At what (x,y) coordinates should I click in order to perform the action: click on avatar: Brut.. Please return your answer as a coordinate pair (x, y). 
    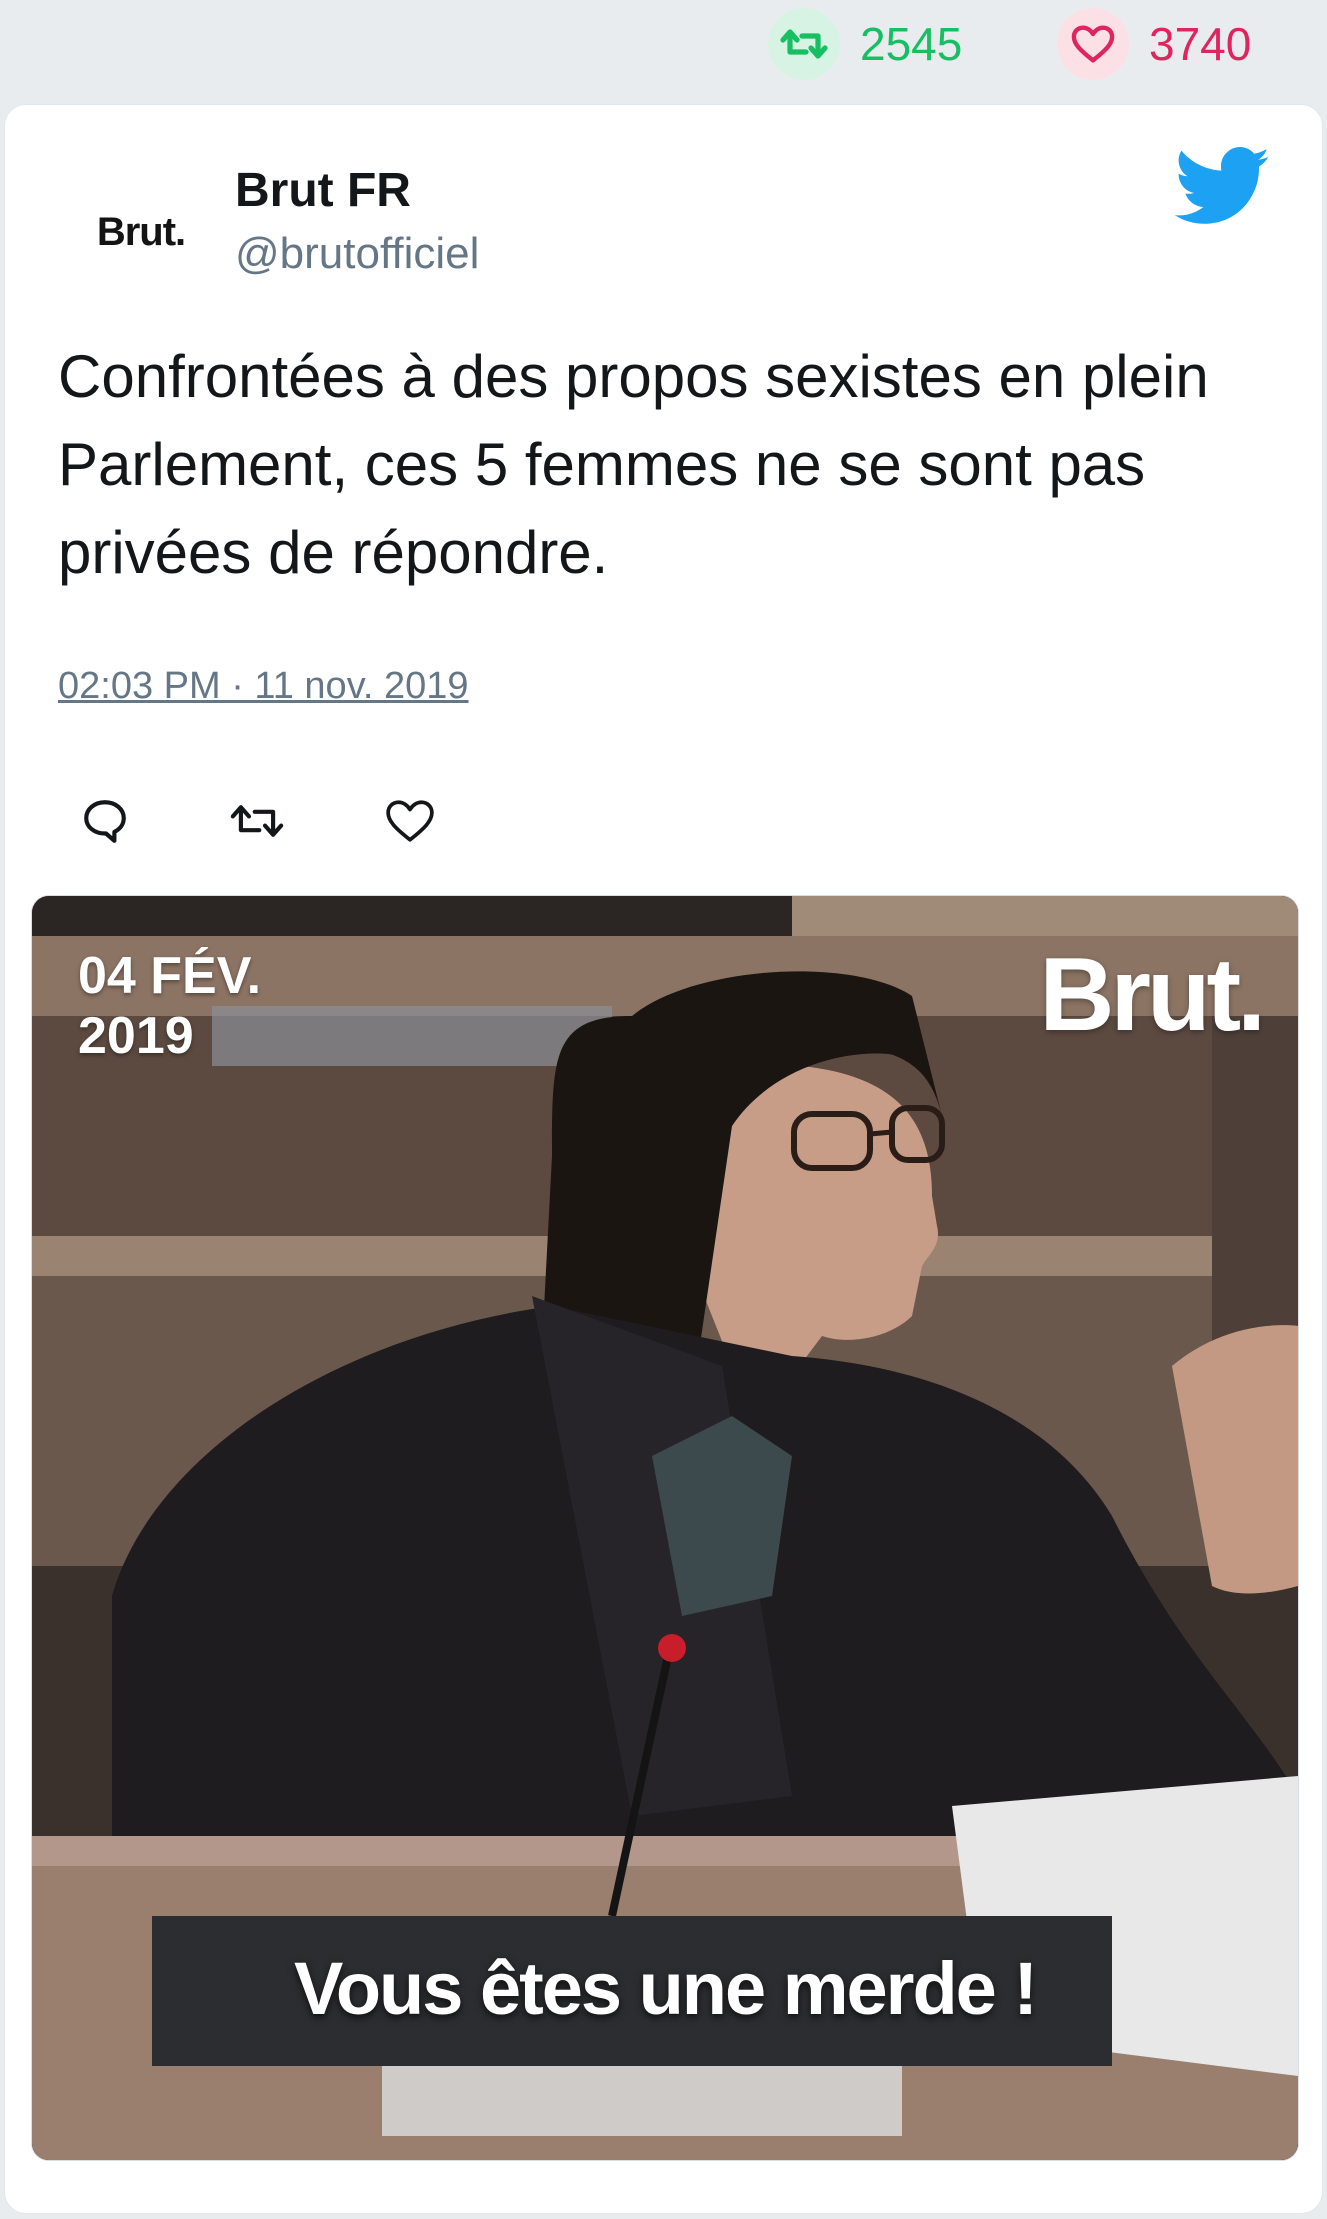
    Looking at the image, I should click on (141, 232).